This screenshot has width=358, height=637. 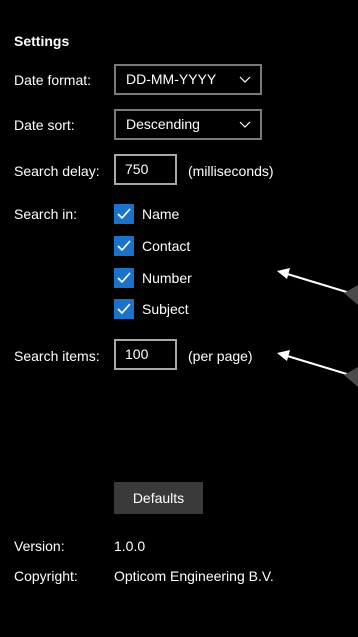 What do you see at coordinates (161, 214) in the screenshot?
I see `checkbox-label: Name` at bounding box center [161, 214].